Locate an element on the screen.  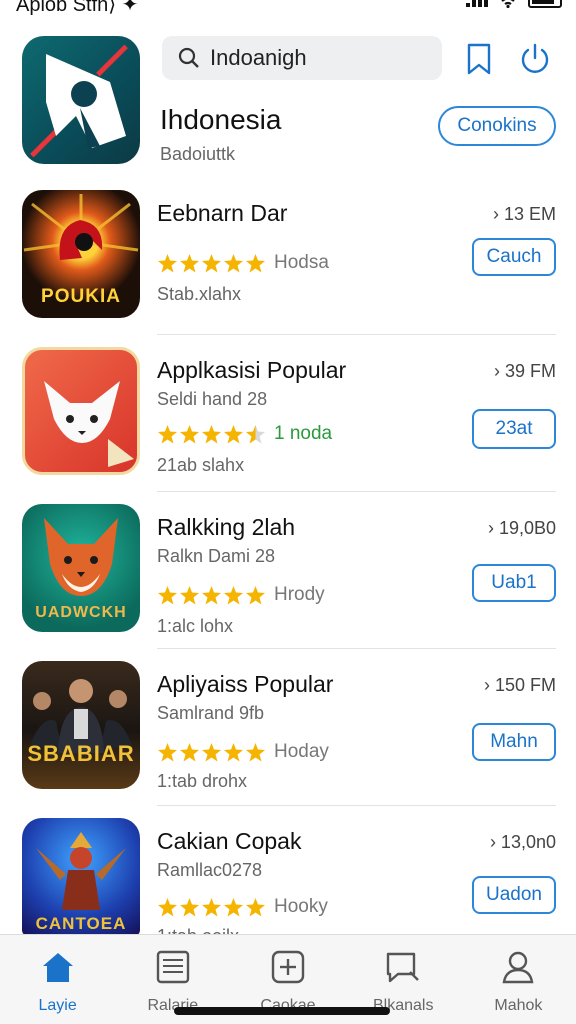
search-input is located at coordinates (320, 58).